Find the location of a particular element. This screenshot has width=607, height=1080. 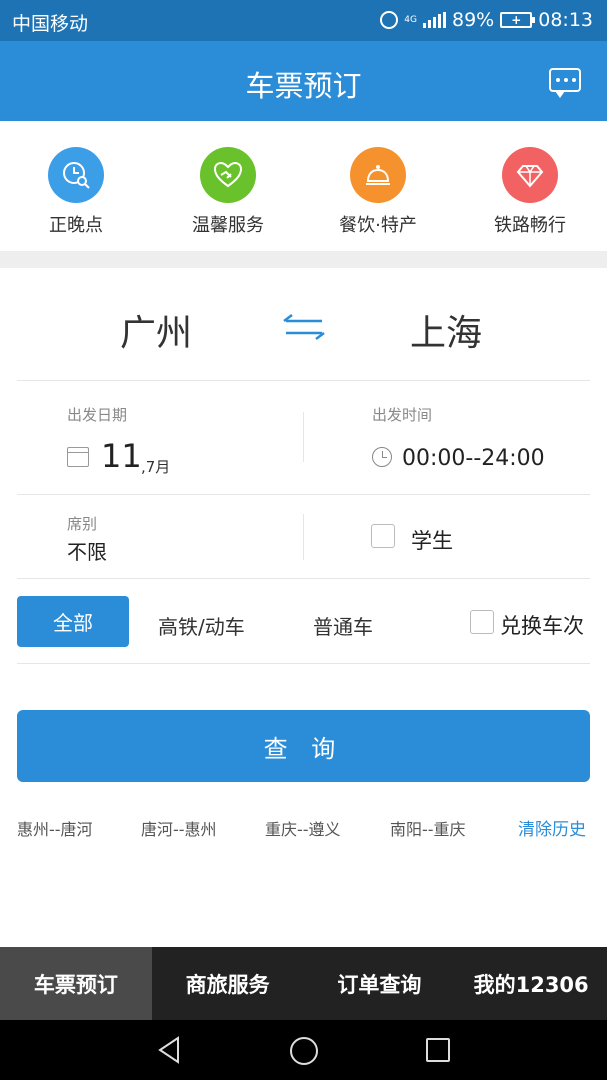

time-label: 出发时间 is located at coordinates (402, 415).